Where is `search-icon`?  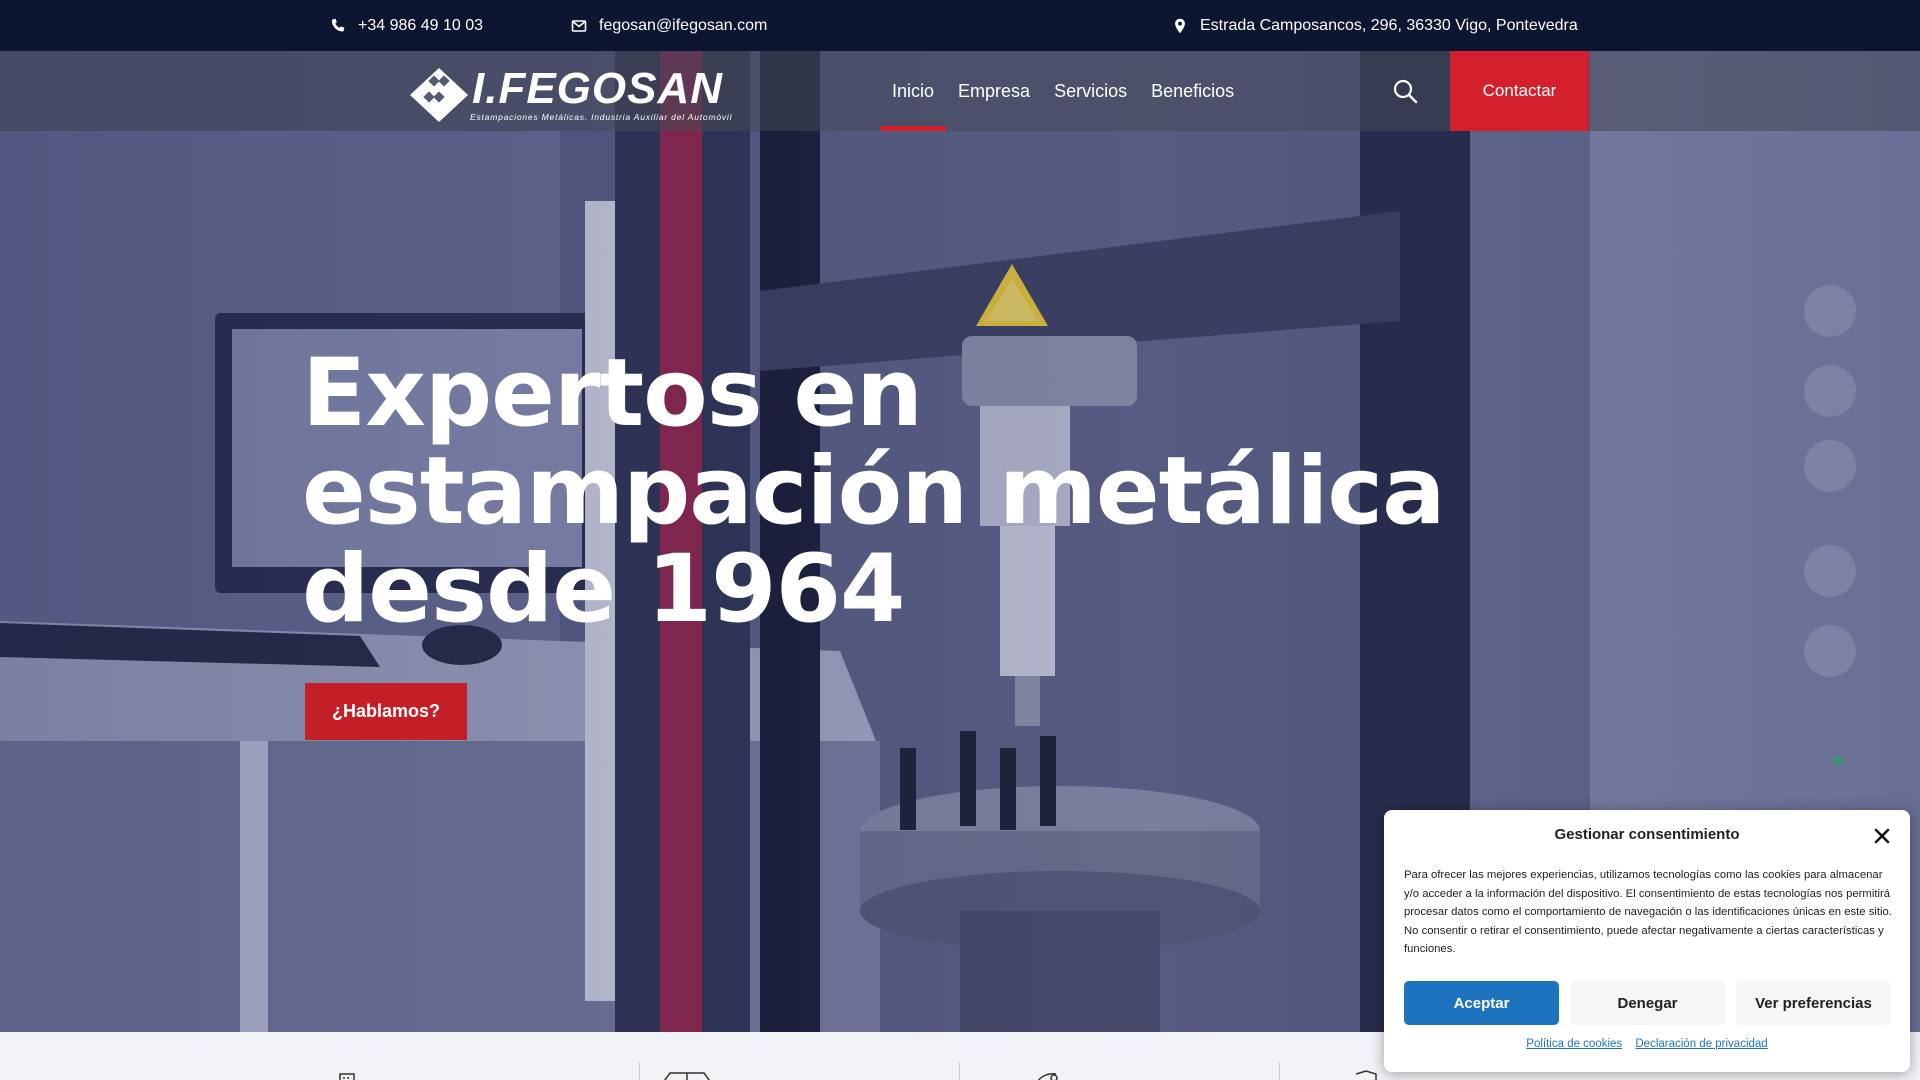
search-icon is located at coordinates (1405, 91).